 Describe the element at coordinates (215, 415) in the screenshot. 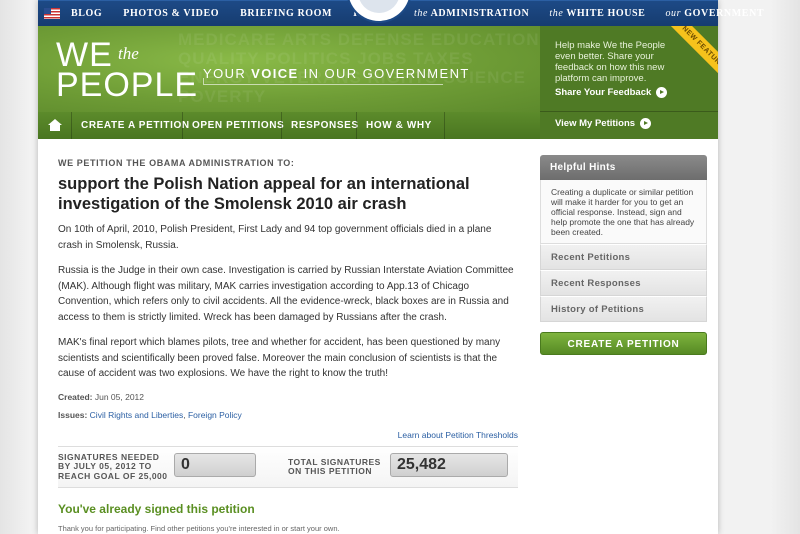

I see `issue-link-foreign-policy: Foreign Policy` at that location.